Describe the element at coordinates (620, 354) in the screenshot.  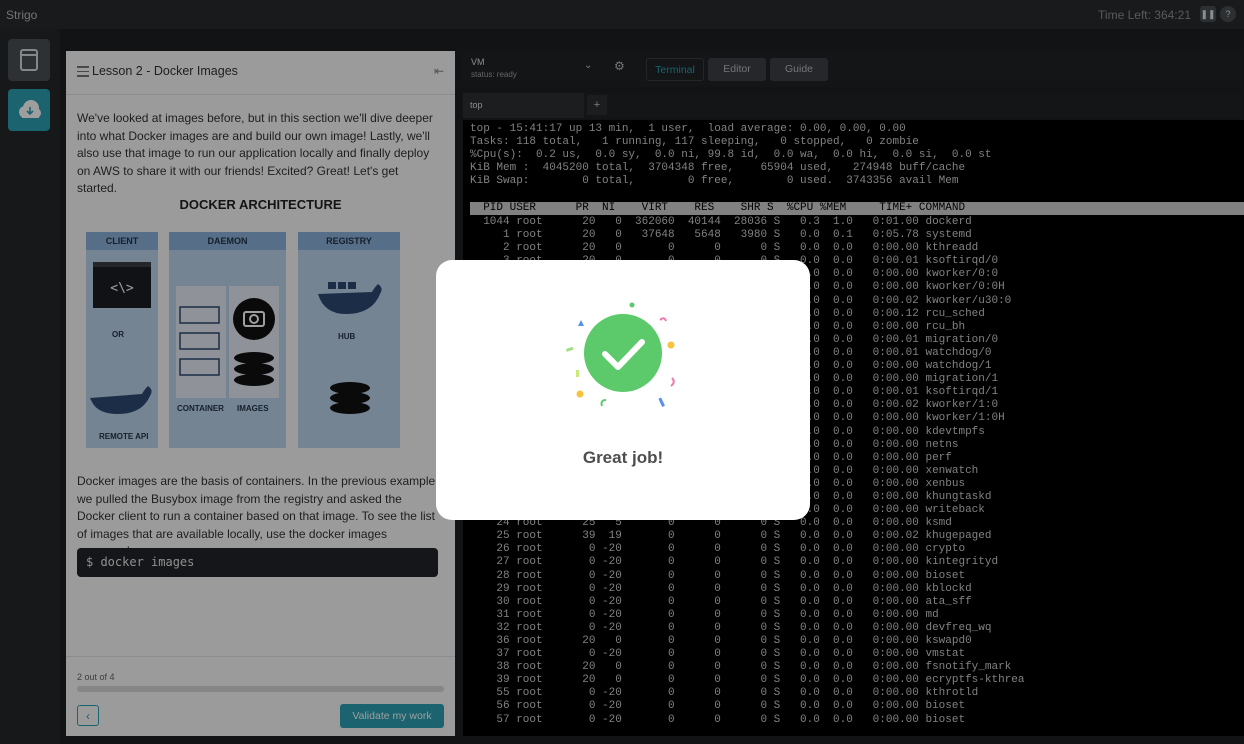
I see `success-check-icon` at that location.